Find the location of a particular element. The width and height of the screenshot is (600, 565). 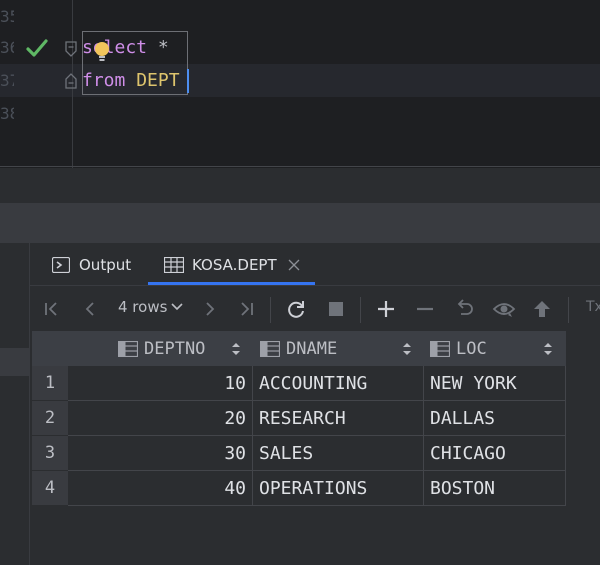

cell-dname: ACCOUNTING is located at coordinates (338, 383).